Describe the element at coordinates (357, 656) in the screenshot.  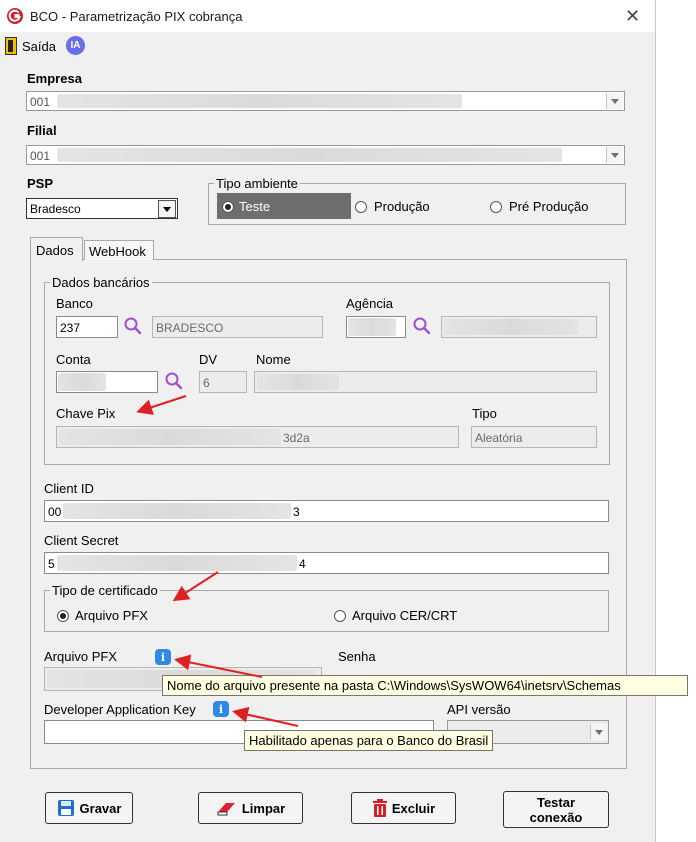
I see `senha-label: Senha` at that location.